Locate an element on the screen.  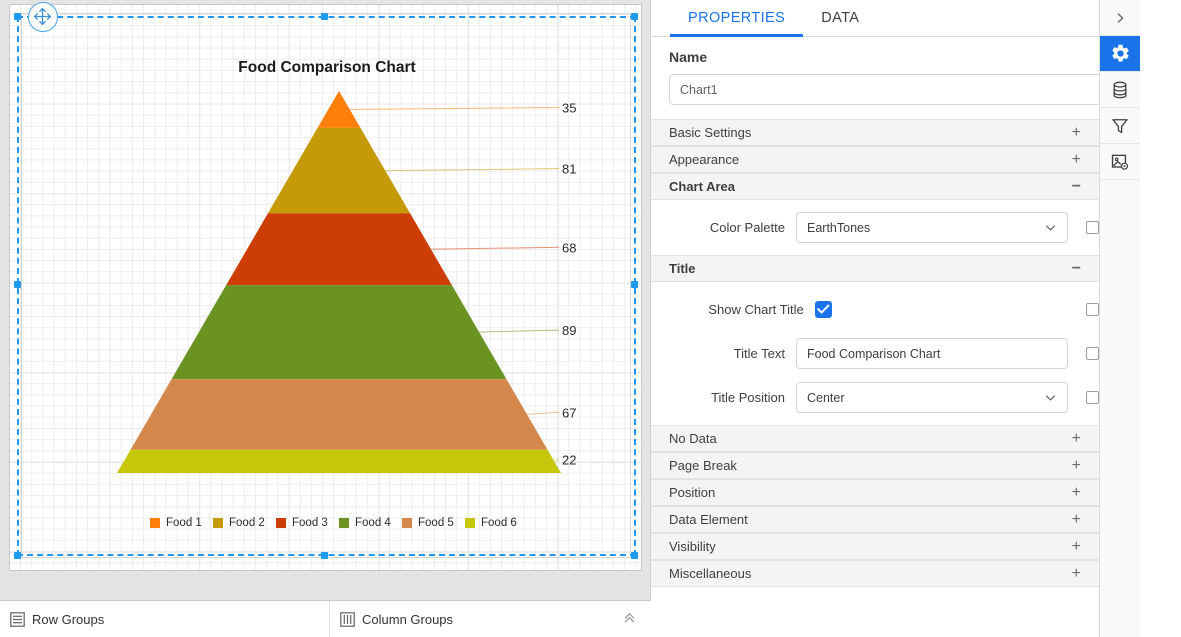
image-settings-icon is located at coordinates (1120, 162).